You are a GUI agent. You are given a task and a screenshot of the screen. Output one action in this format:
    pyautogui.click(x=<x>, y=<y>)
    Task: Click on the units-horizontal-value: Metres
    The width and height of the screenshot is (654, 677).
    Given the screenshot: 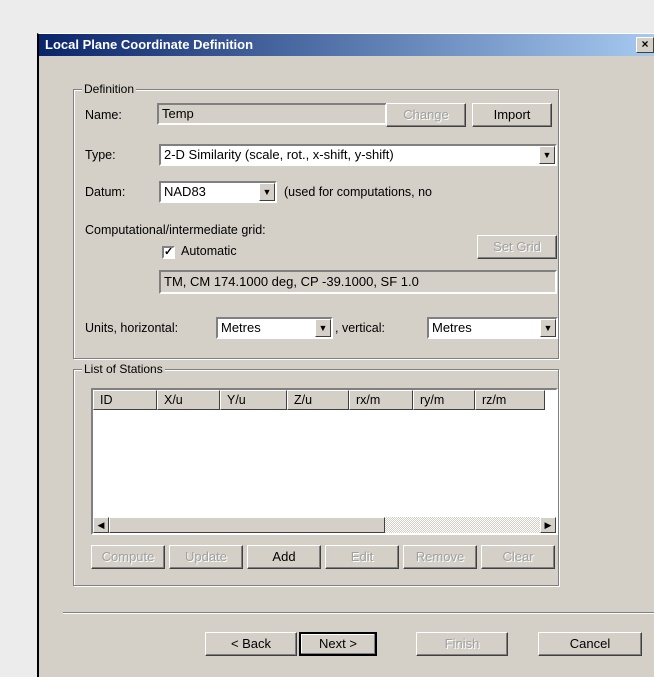 What is the action you would take?
    pyautogui.click(x=241, y=327)
    